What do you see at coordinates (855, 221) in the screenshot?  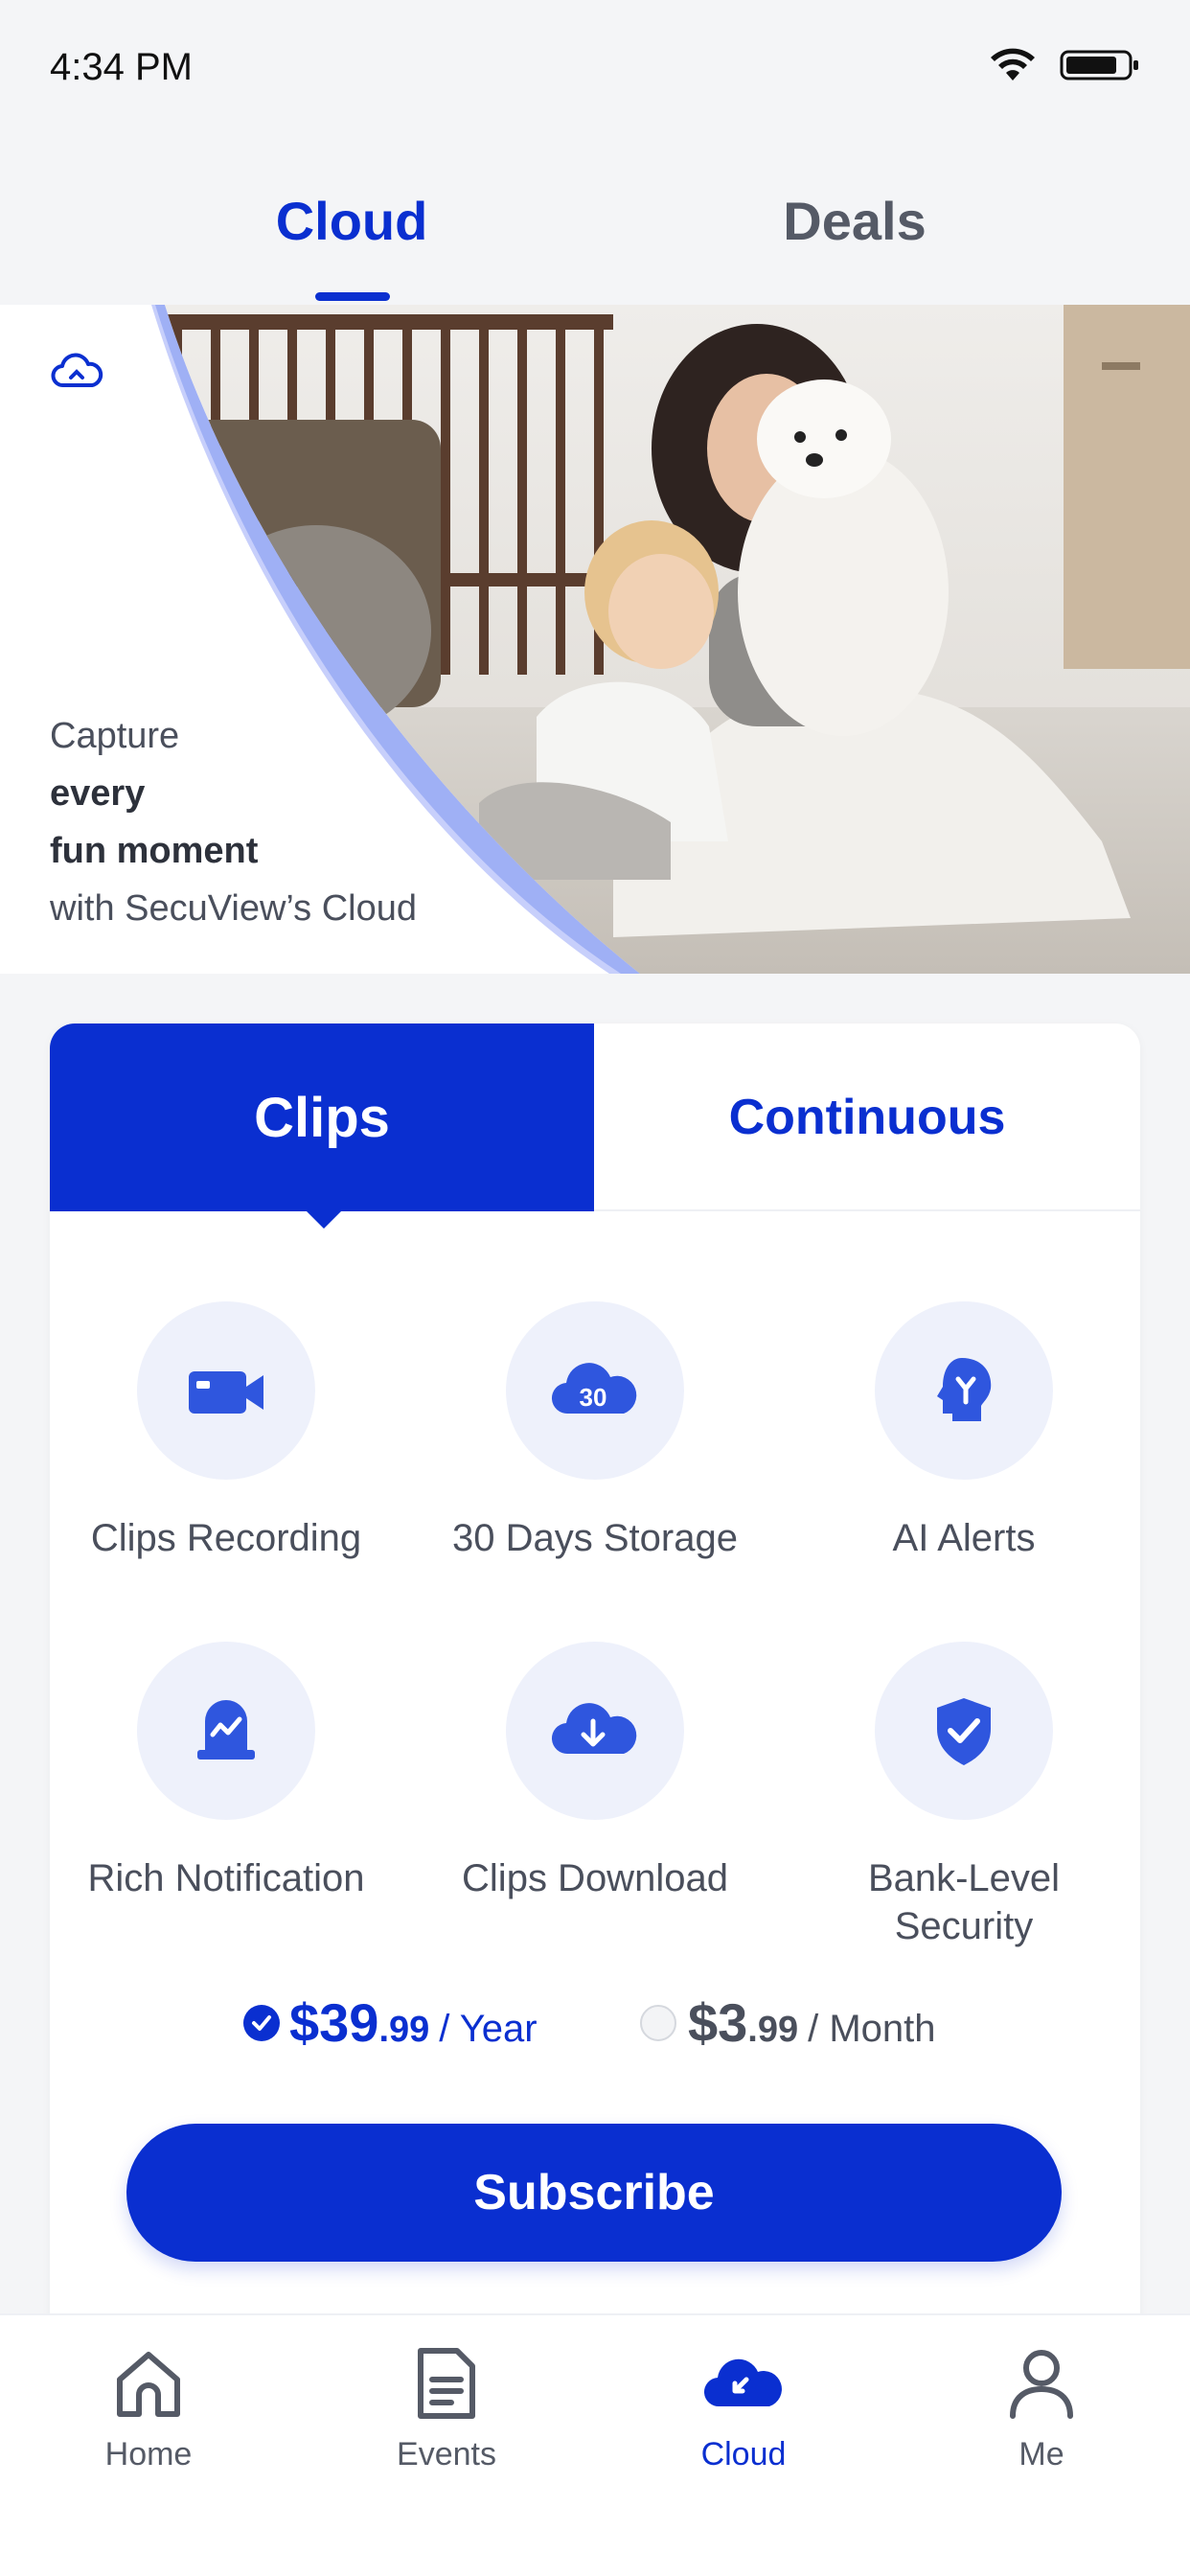 I see `tab-deals: Deals` at bounding box center [855, 221].